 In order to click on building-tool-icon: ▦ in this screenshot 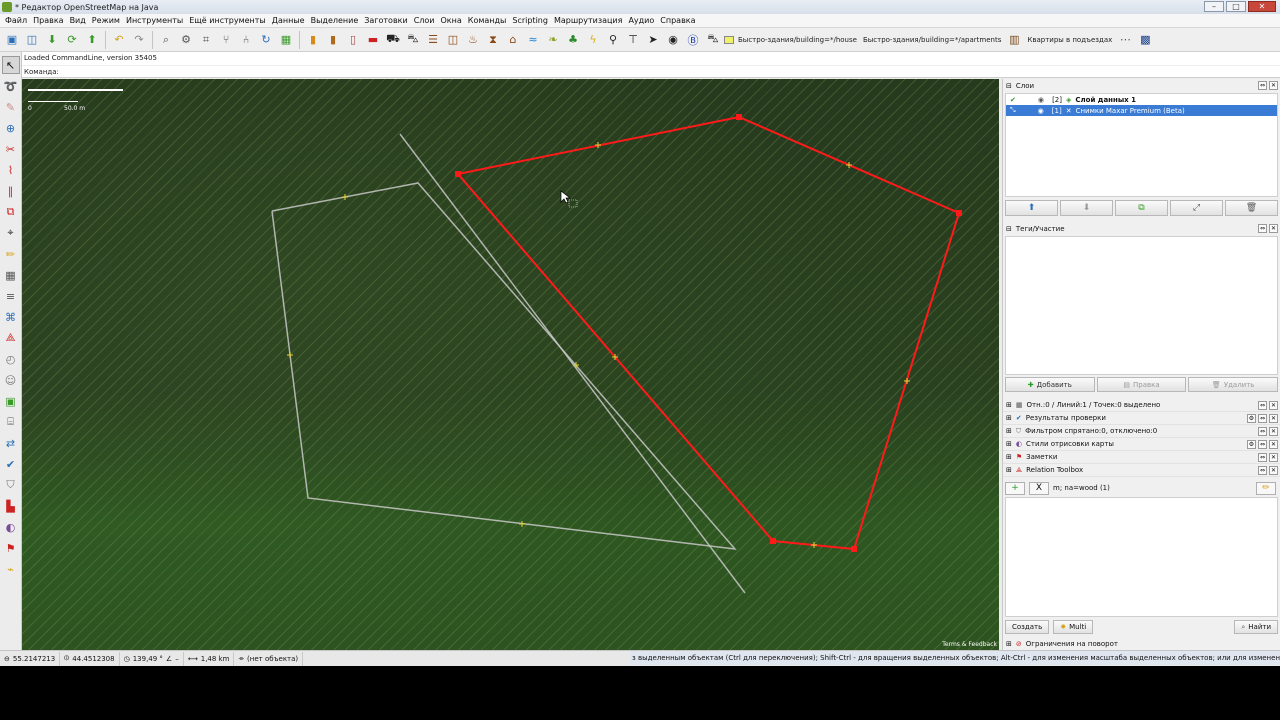, I will do `click(11, 275)`.